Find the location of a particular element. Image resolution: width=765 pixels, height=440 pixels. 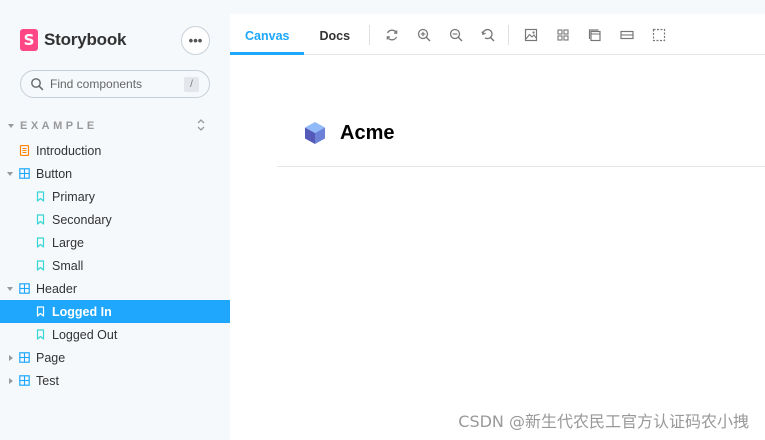

outline-button is located at coordinates (659, 35).